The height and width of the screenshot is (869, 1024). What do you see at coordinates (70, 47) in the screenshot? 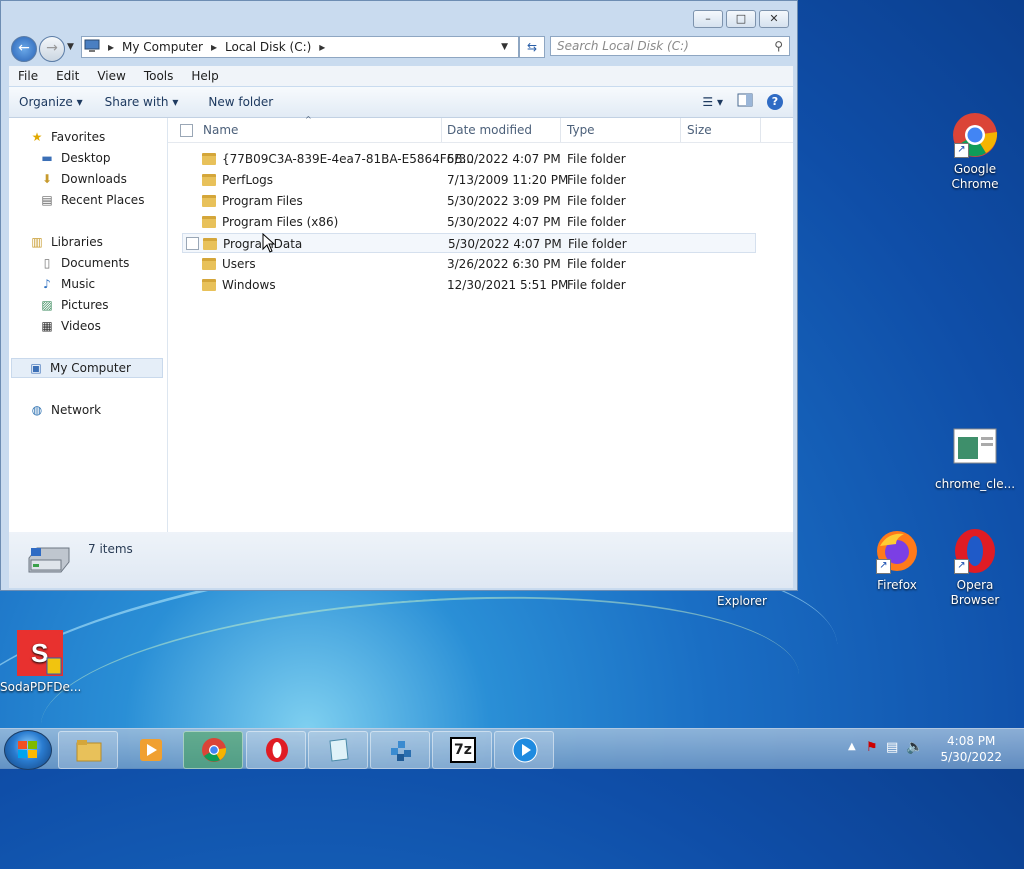
I see `recent-pages-dropdown: ▼` at bounding box center [70, 47].